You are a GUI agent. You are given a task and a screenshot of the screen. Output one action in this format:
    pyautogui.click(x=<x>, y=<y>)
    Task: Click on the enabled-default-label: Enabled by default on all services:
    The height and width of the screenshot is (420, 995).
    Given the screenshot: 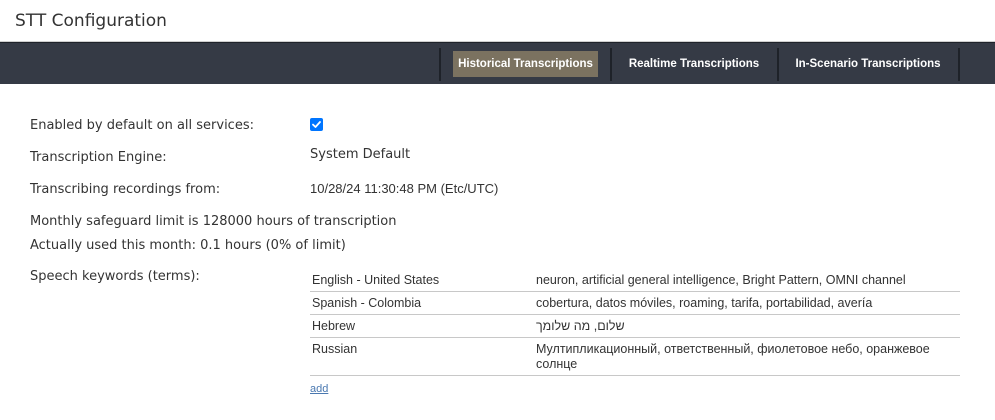 What is the action you would take?
    pyautogui.click(x=142, y=125)
    